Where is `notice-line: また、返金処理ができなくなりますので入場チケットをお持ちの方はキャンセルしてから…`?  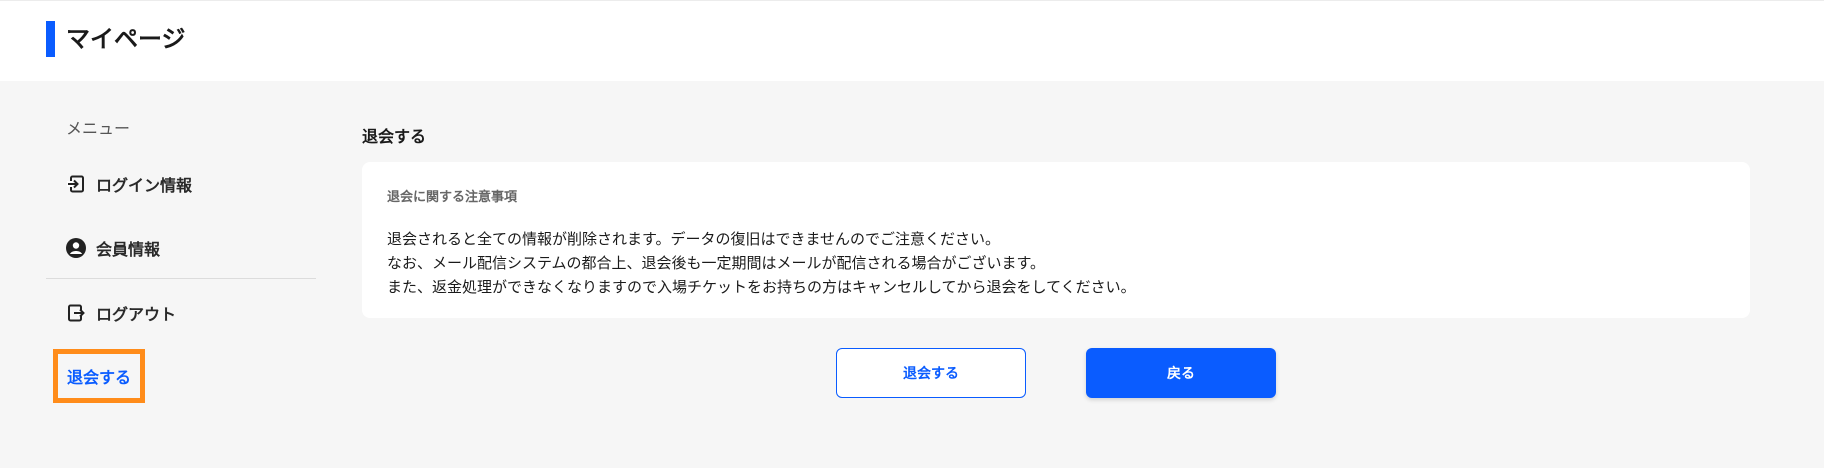 notice-line: また、返金処理ができなくなりますので入場チケットをお持ちの方はキャンセルしてから… is located at coordinates (761, 287).